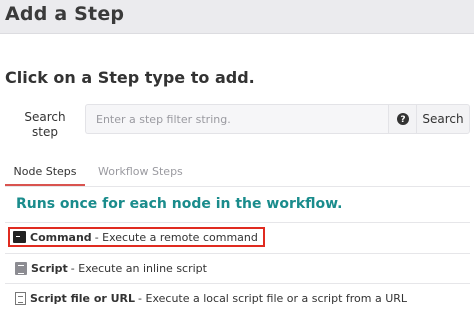  Describe the element at coordinates (140, 171) in the screenshot. I see `tab-workflow-steps: Workflow Steps` at that location.